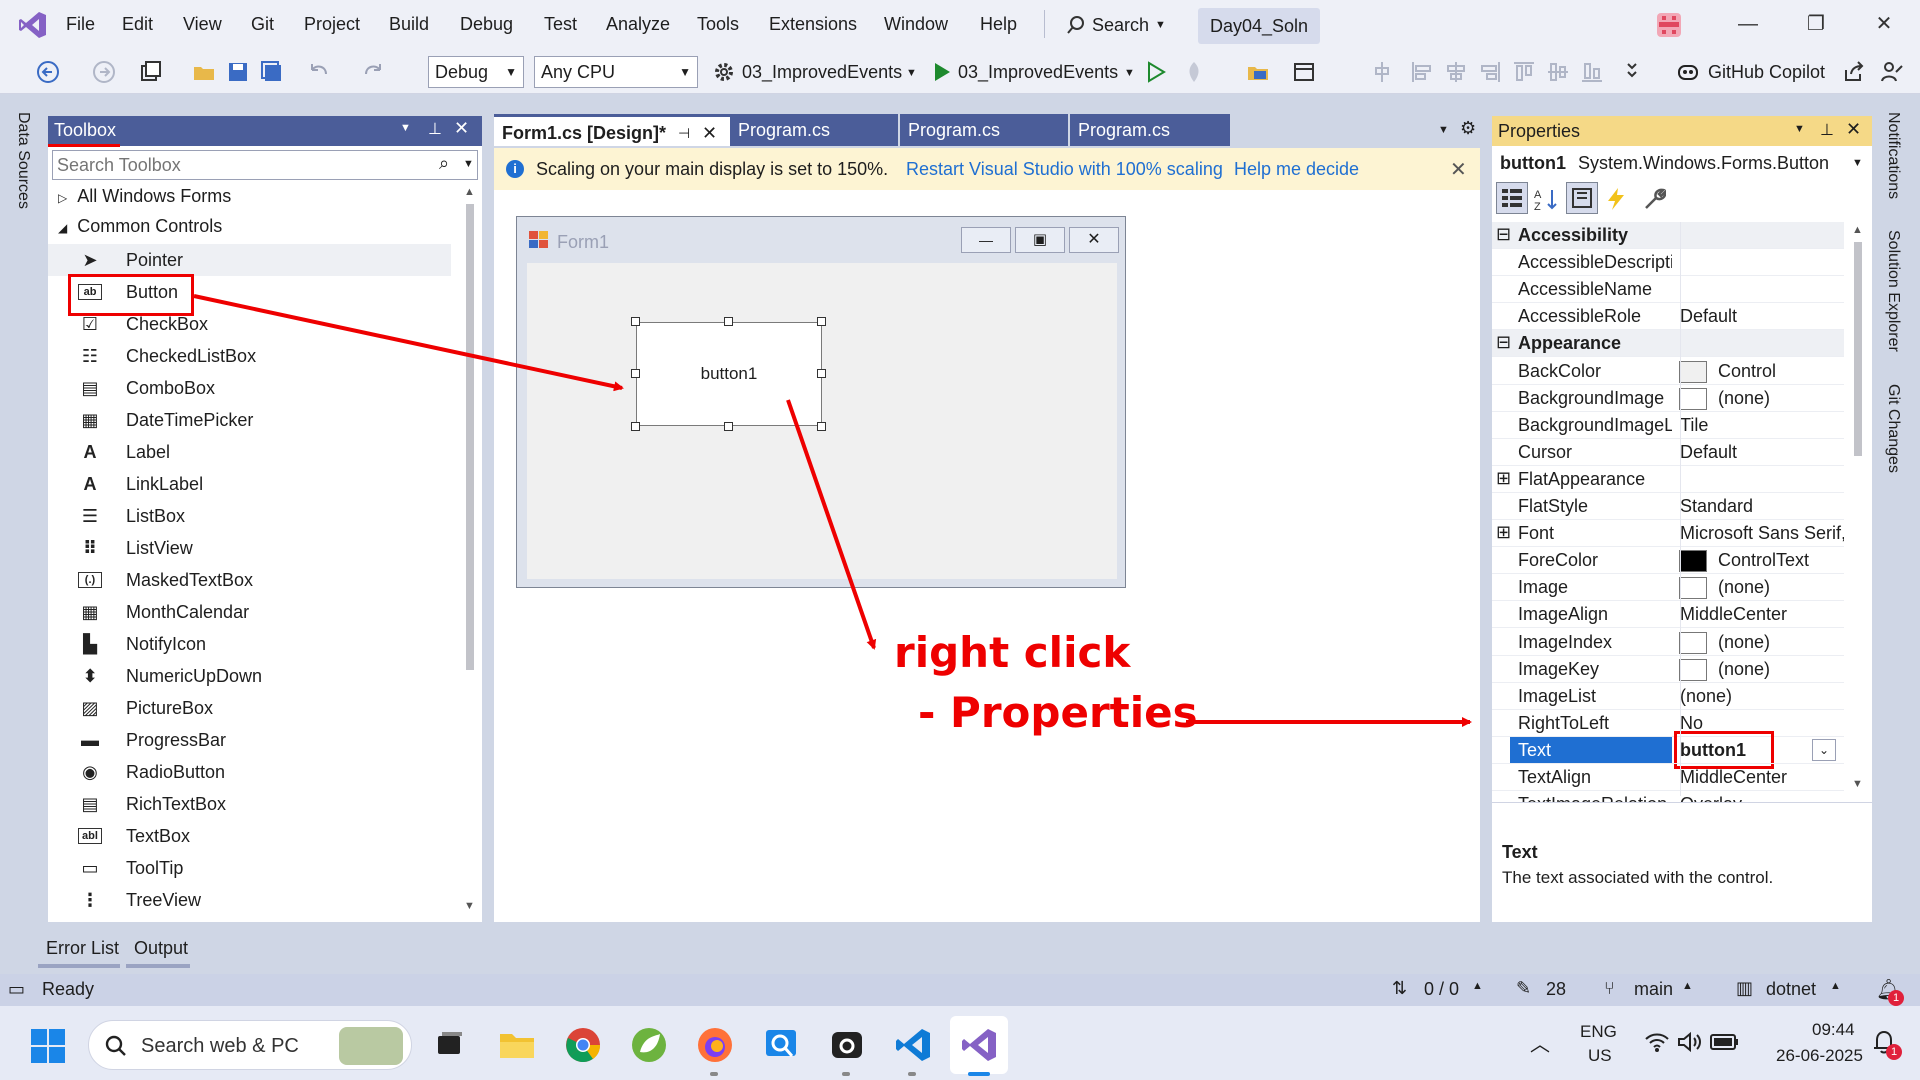 Image resolution: width=1920 pixels, height=1080 pixels. What do you see at coordinates (847, 1045) in the screenshot?
I see `snipping-tool-icon` at bounding box center [847, 1045].